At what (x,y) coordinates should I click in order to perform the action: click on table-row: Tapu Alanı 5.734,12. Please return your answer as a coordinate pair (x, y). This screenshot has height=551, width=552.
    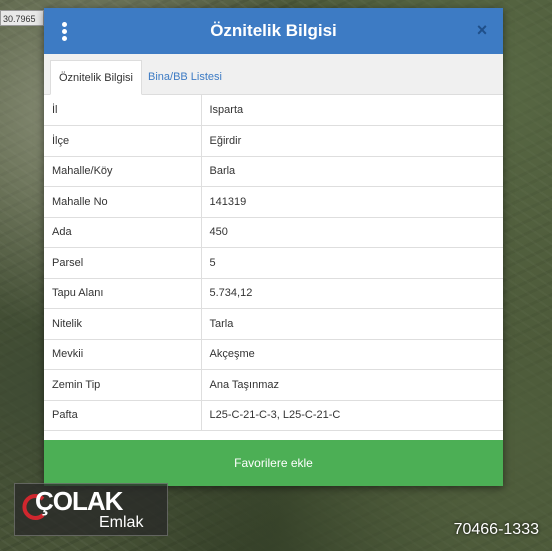
    Looking at the image, I should click on (273, 293).